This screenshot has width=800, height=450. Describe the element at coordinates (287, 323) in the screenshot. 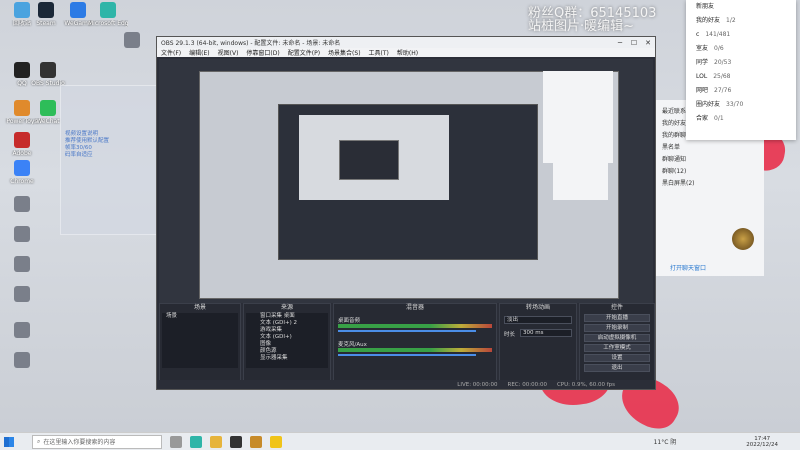

I see `source-item: 文本 (GDI+) 2` at that location.